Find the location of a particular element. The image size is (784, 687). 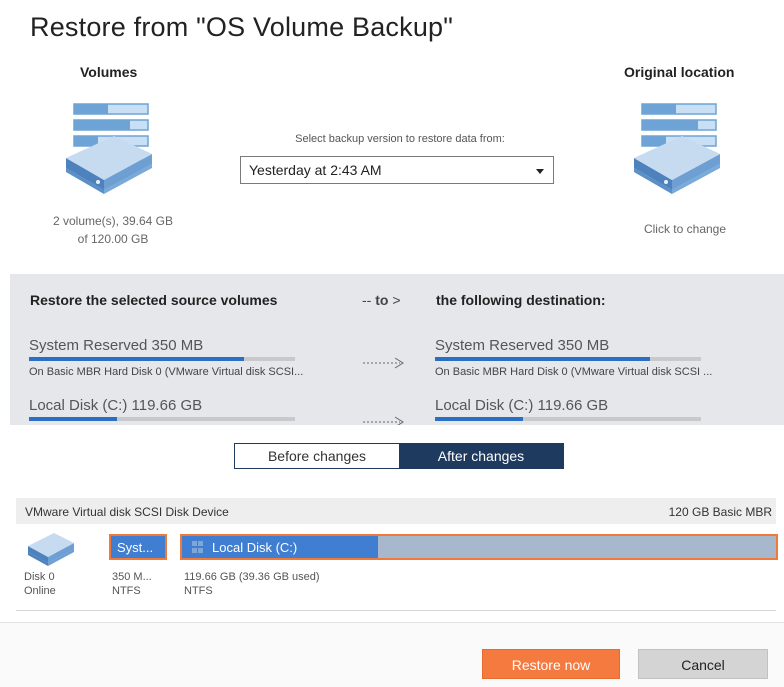

source-label: Volumes is located at coordinates (109, 72).